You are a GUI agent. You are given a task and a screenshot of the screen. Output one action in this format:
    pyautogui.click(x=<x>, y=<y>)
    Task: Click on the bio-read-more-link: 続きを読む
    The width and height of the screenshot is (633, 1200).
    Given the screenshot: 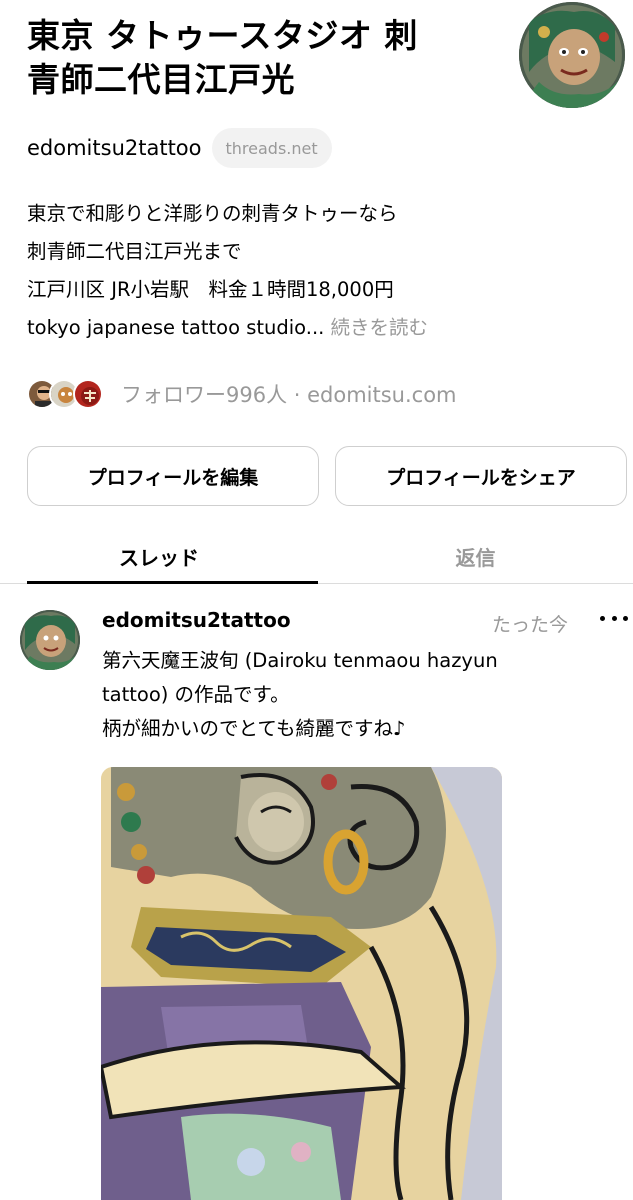 What is the action you would take?
    pyautogui.click(x=380, y=327)
    